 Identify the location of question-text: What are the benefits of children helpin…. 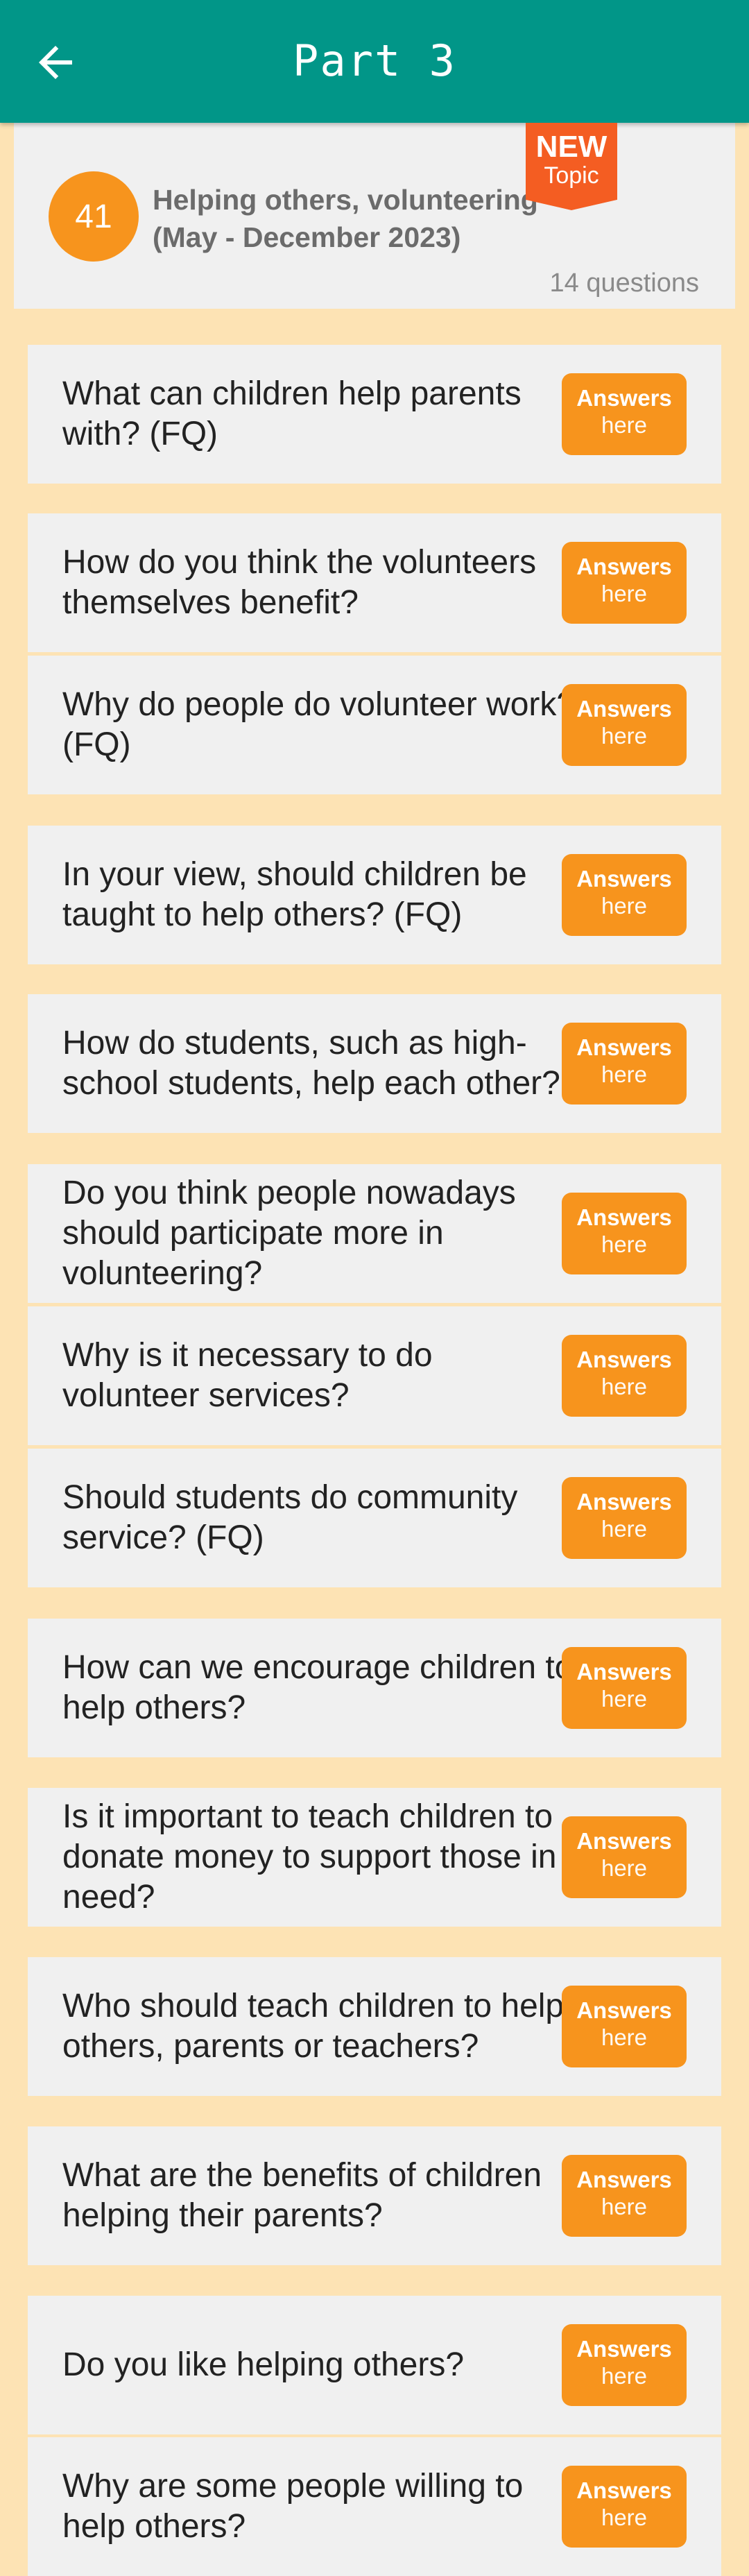
(302, 2195).